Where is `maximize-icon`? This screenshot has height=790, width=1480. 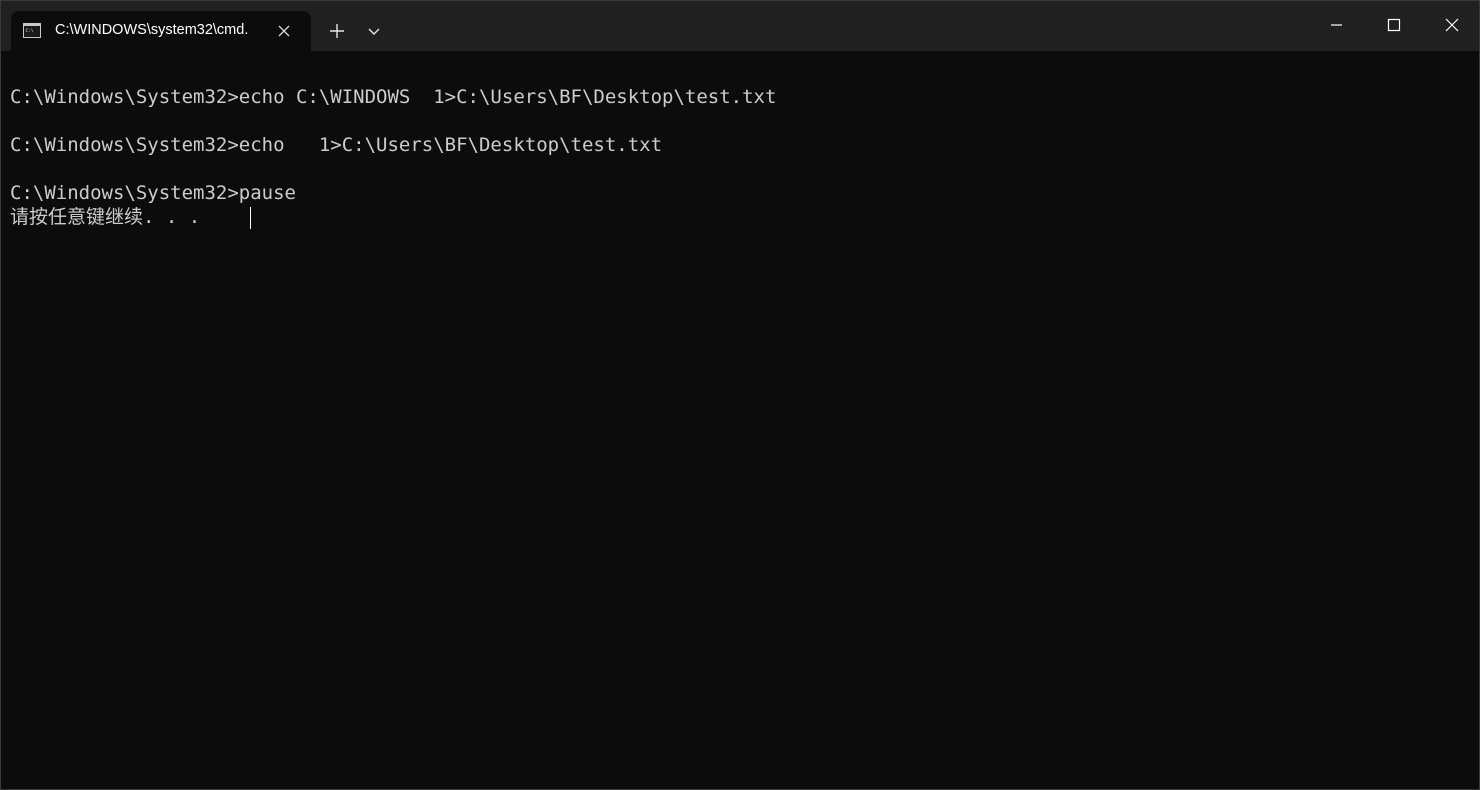
maximize-icon is located at coordinates (1394, 25).